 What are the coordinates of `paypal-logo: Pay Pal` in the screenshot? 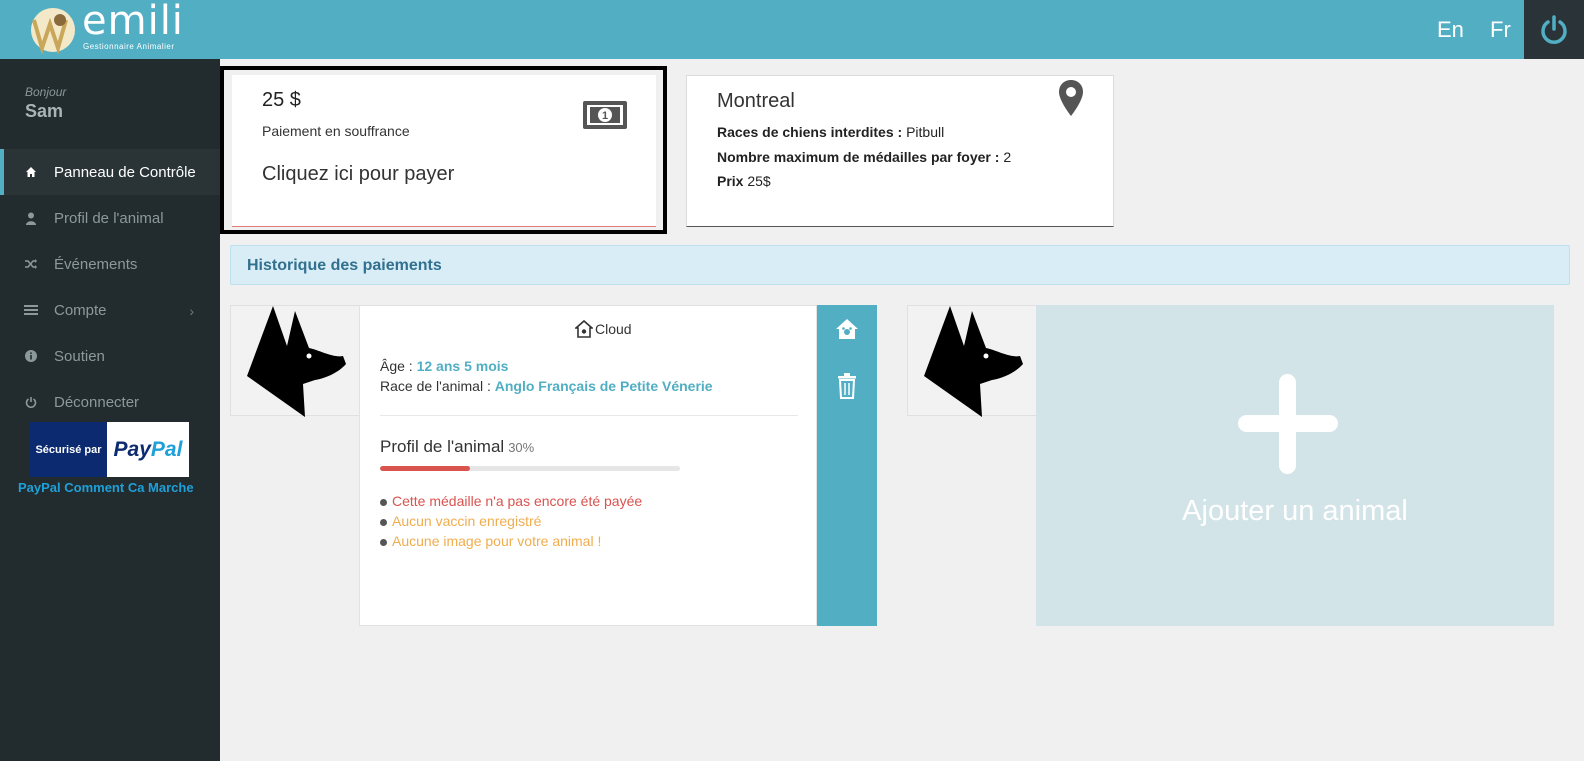 It's located at (148, 449).